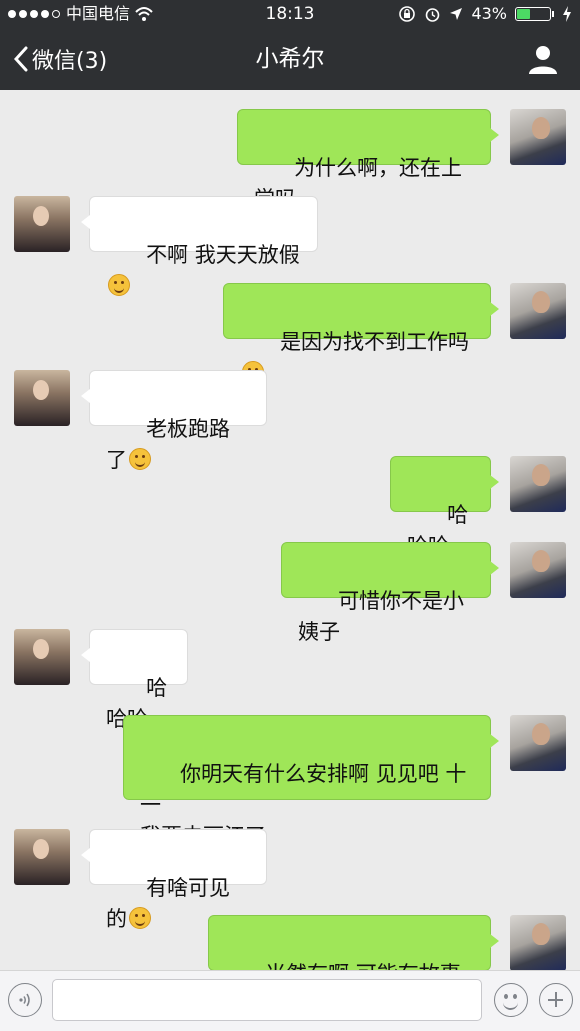  What do you see at coordinates (567, 14) in the screenshot?
I see `charging-icon` at bounding box center [567, 14].